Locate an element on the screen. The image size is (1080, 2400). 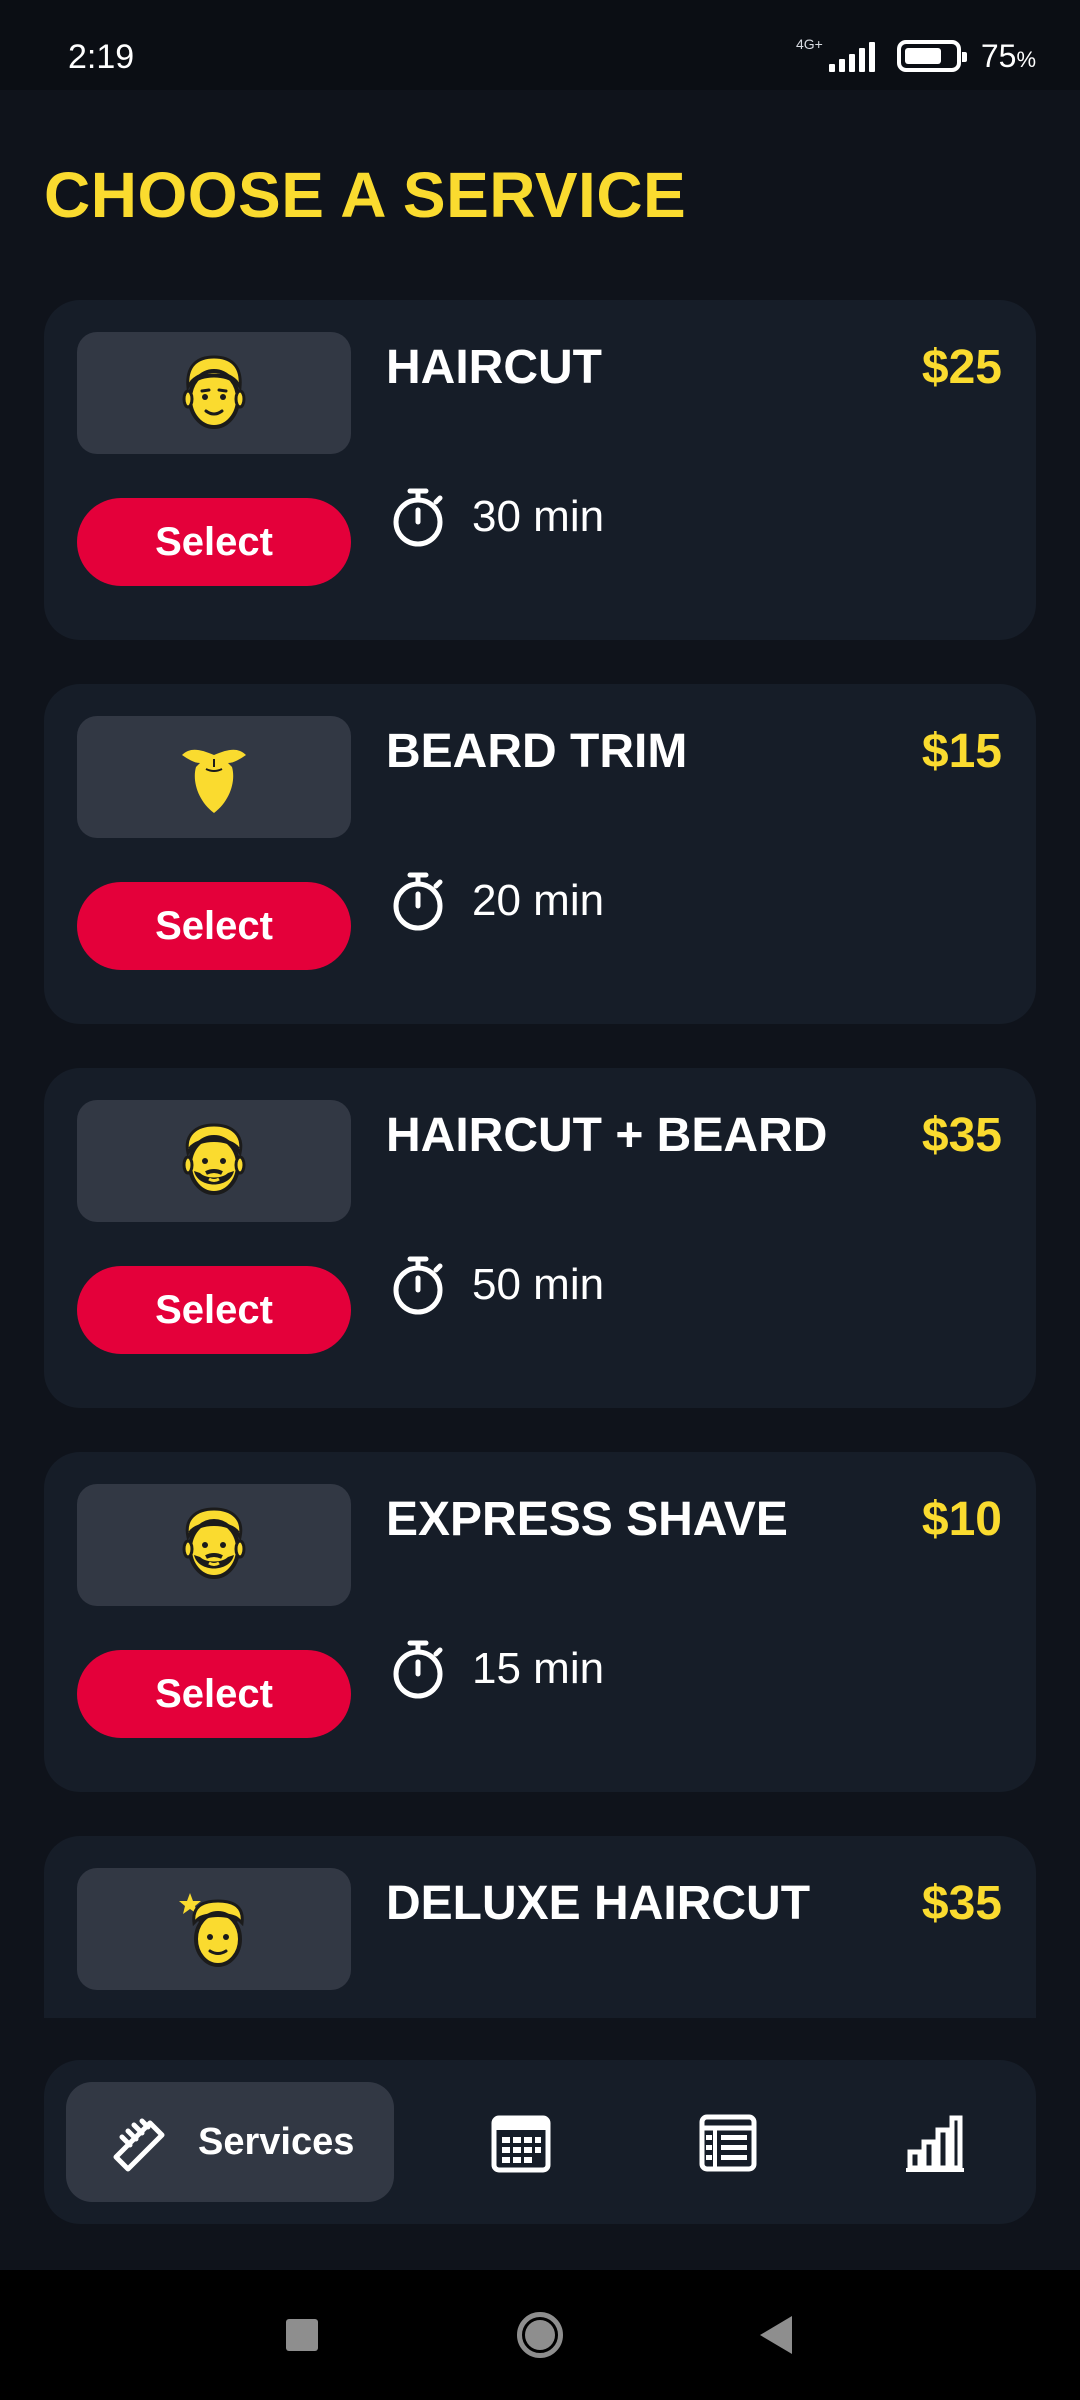
service-card: Select HAIRCUT $25 30 min is located at coordinates (540, 470).